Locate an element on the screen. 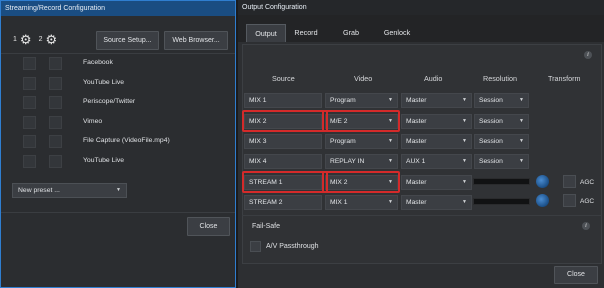 Image resolution: width=604 pixels, height=288 pixels. column-header-video: Video is located at coordinates (363, 78).